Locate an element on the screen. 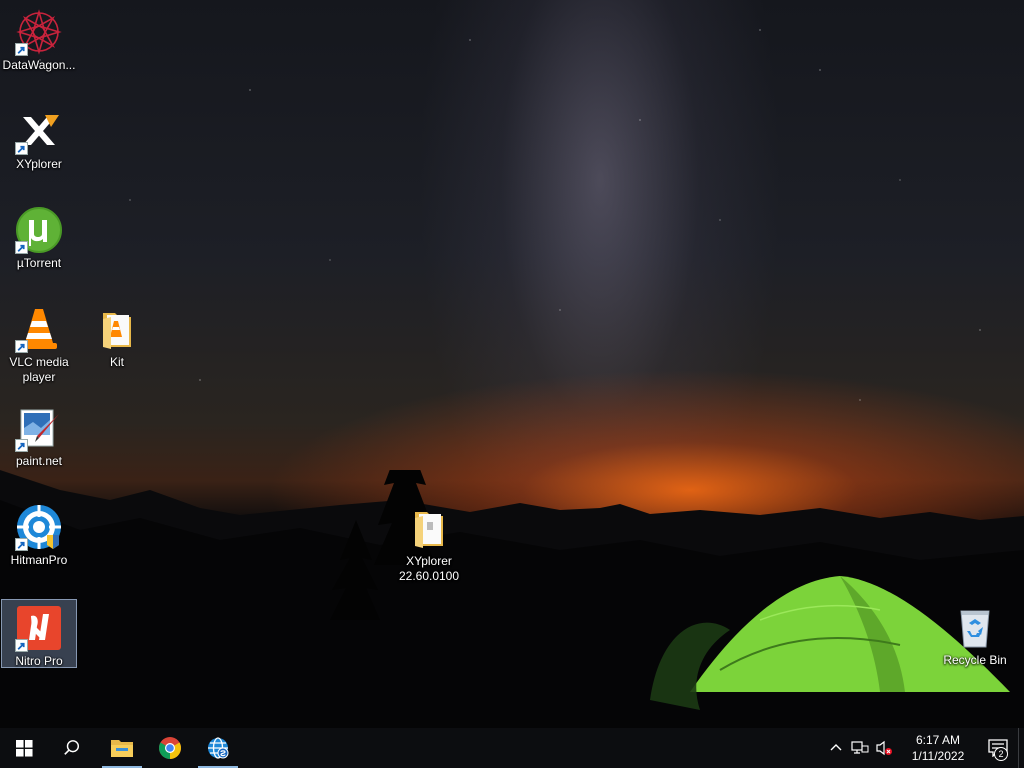 Image resolution: width=1024 pixels, height=768 pixels. start-button is located at coordinates (24, 748).